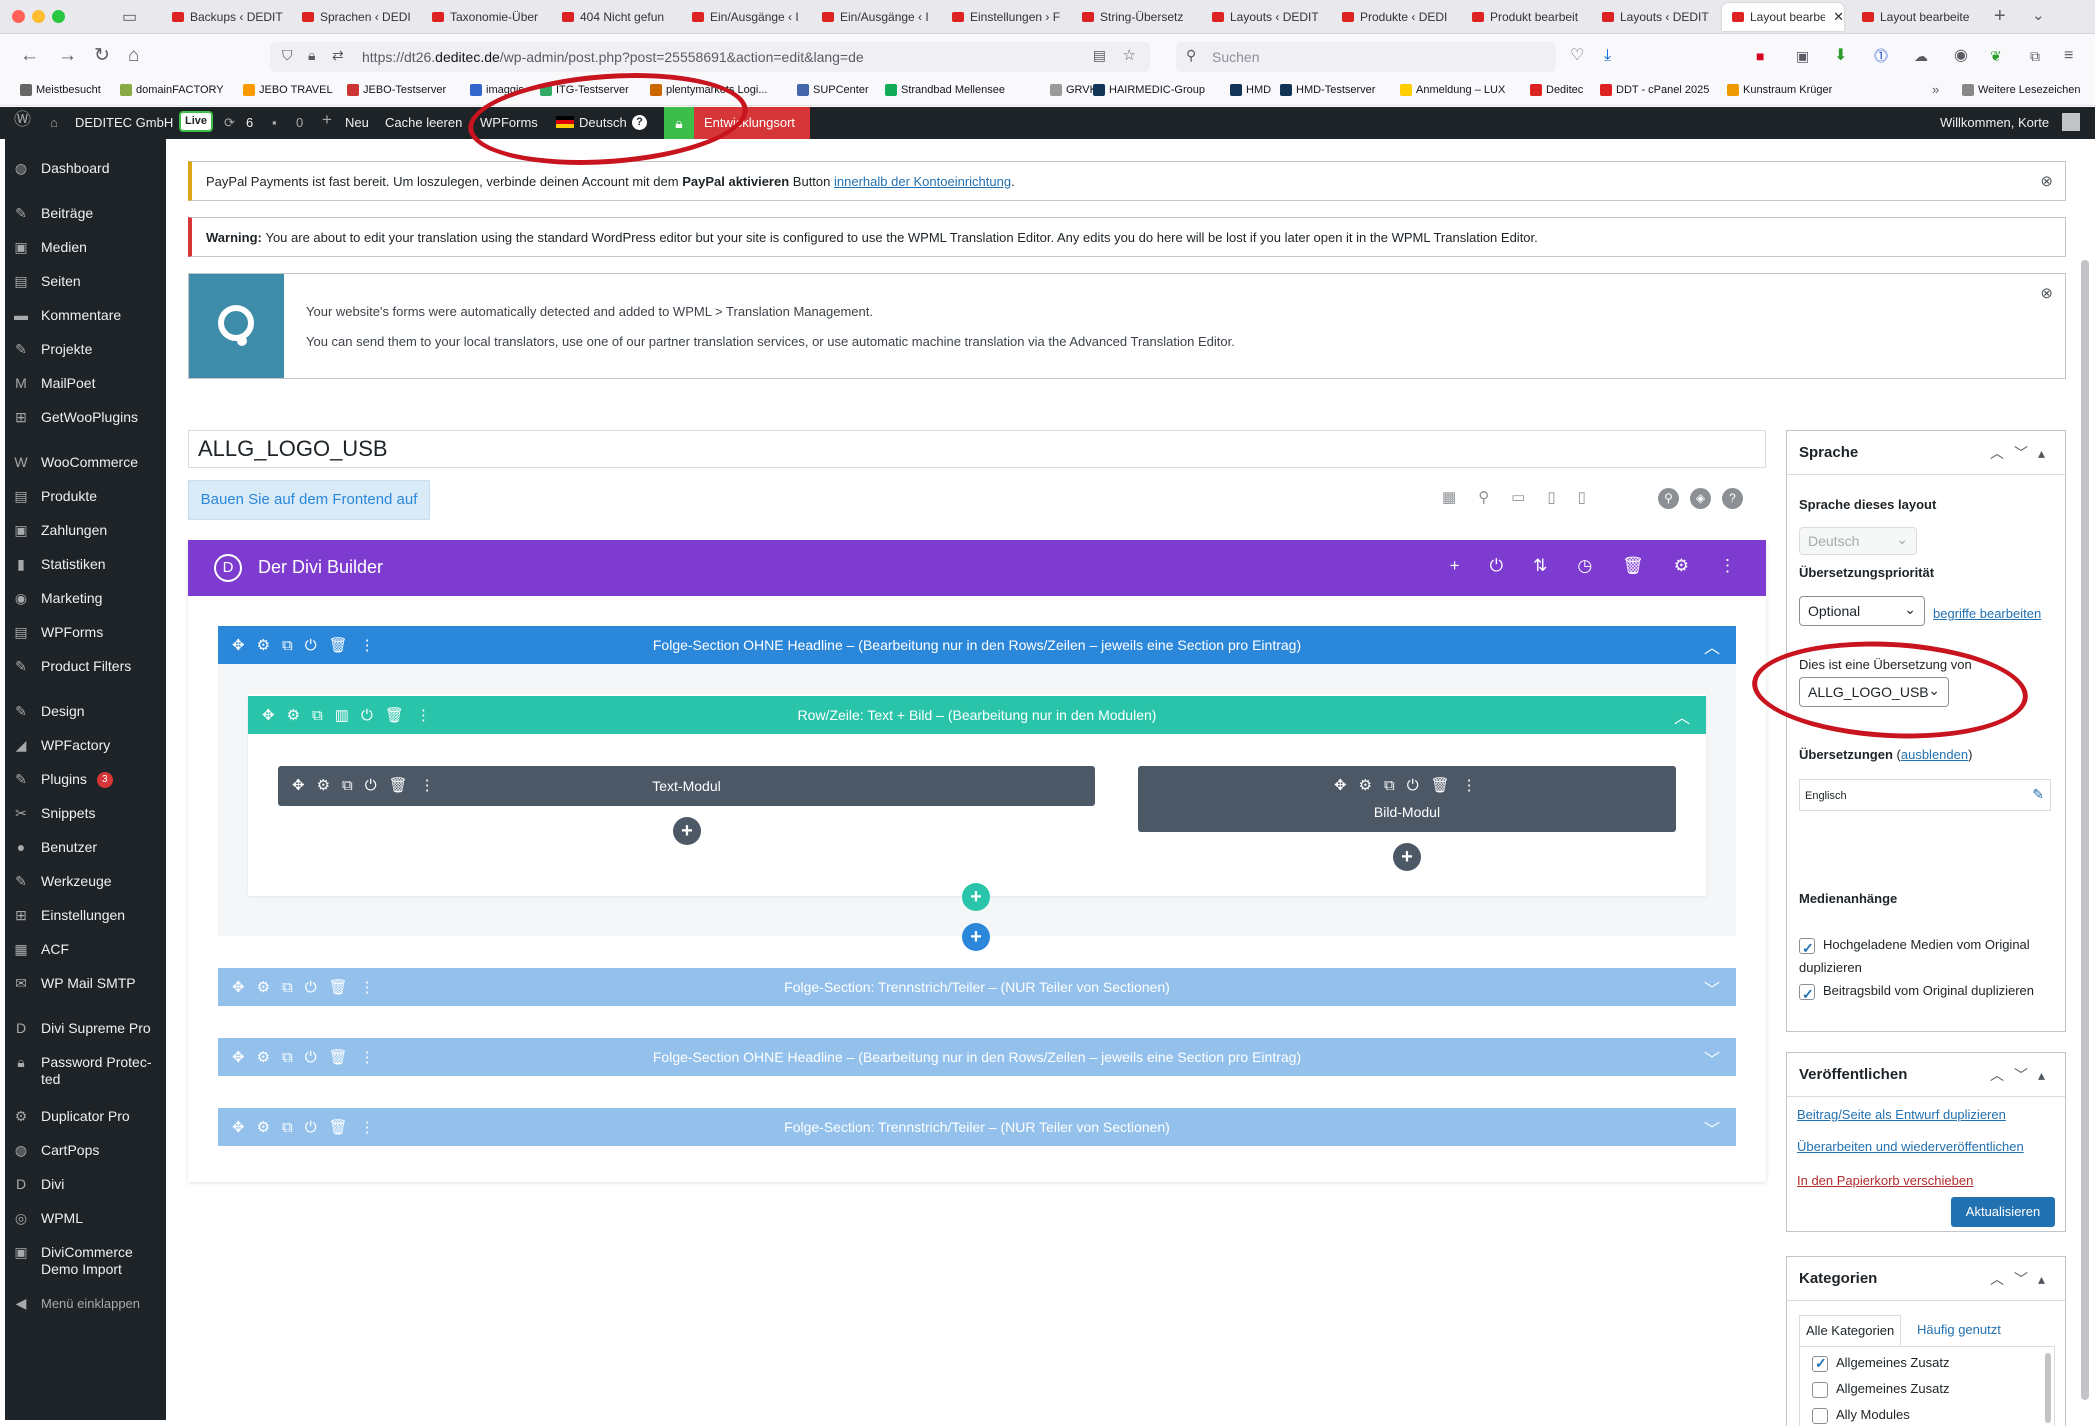 The width and height of the screenshot is (2095, 1426). I want to click on extension-arrow-icon: ⬇, so click(1840, 56).